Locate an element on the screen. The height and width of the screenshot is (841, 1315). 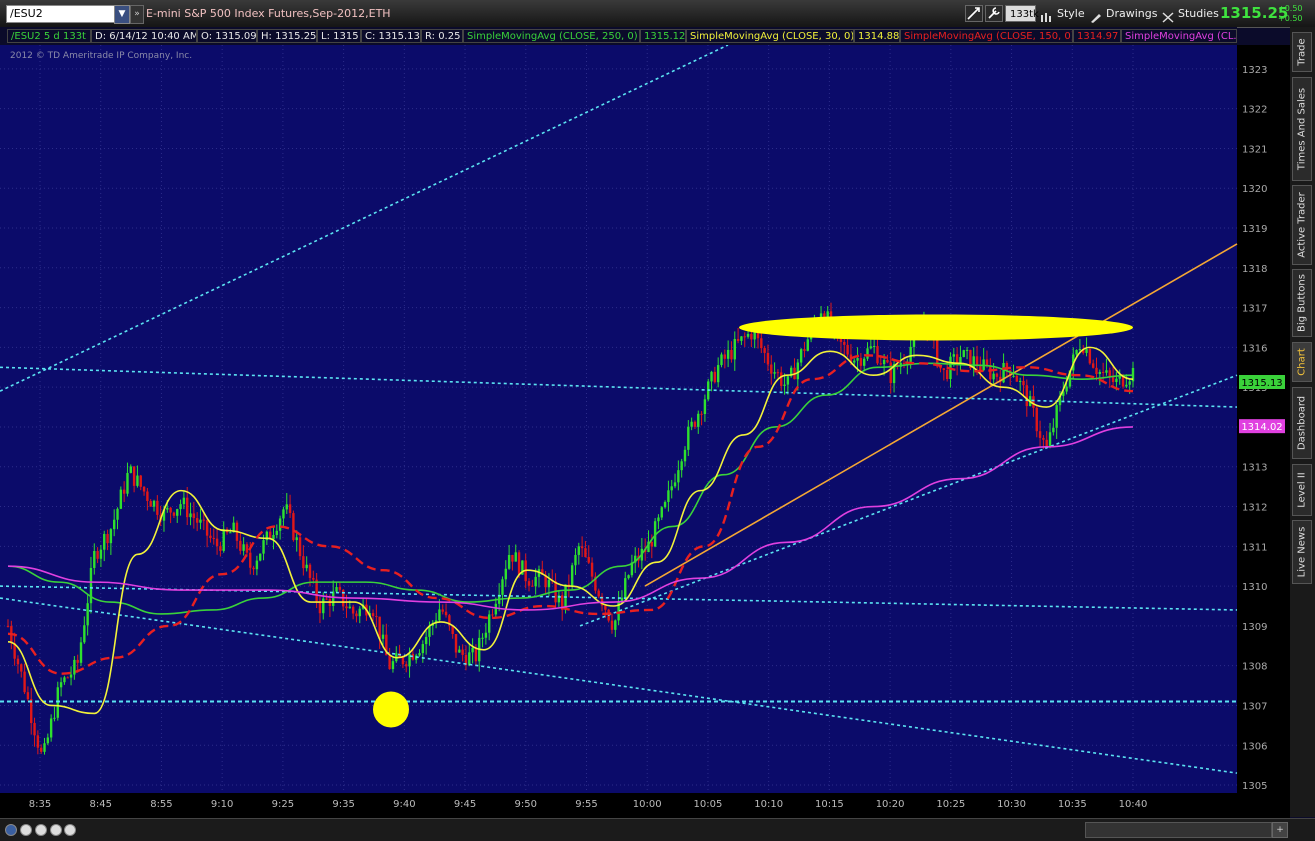
time-tick-label: 10:00 is located at coordinates (647, 804).